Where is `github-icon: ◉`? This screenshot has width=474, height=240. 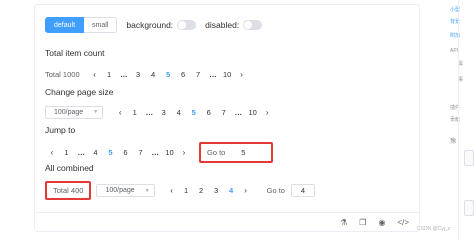 github-icon: ◉ is located at coordinates (381, 222).